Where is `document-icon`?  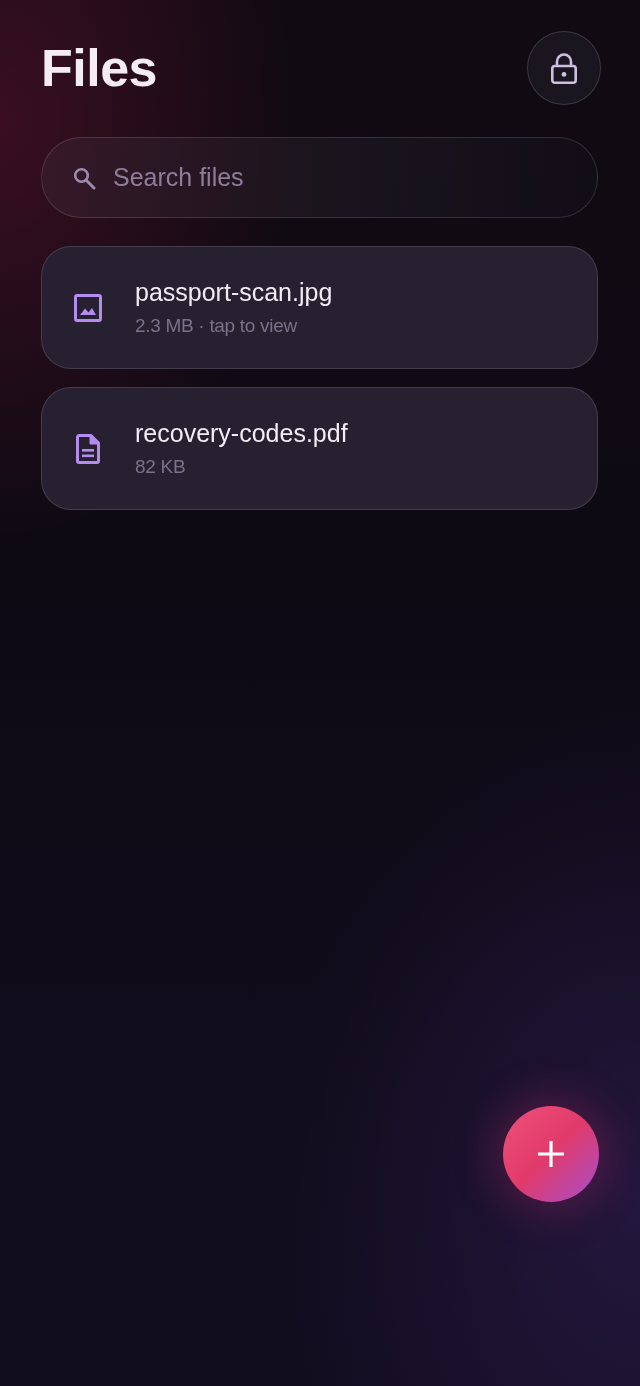
document-icon is located at coordinates (88, 448).